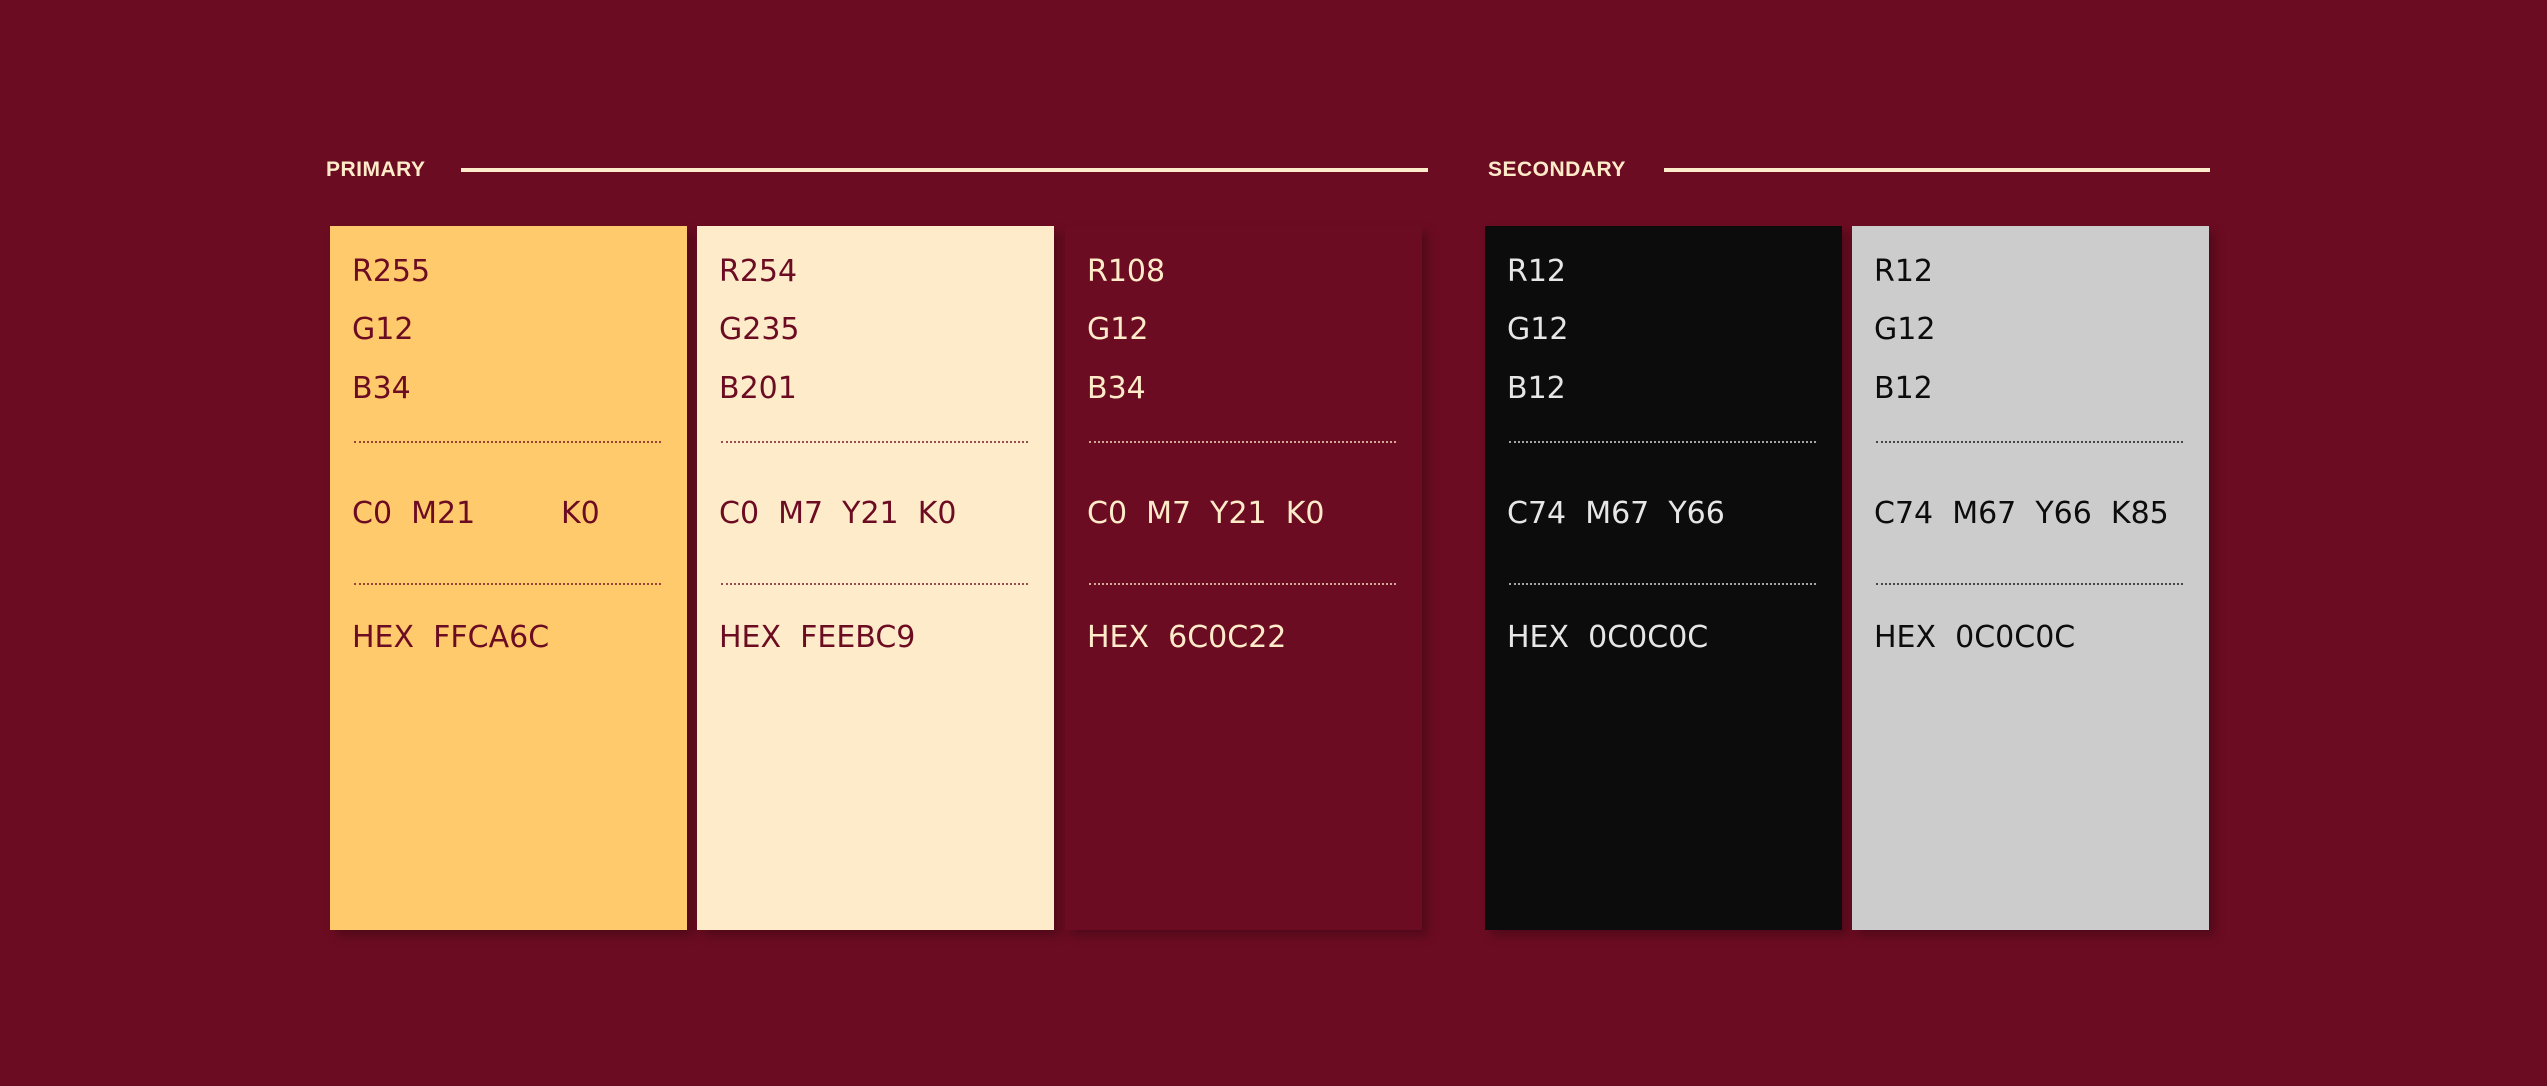 The height and width of the screenshot is (1086, 2547). What do you see at coordinates (1243, 578) in the screenshot?
I see `swatch-card-primary-burgundy: R108 G12 B34 C0 M7 Y21 K0 HEX 6C0C22` at bounding box center [1243, 578].